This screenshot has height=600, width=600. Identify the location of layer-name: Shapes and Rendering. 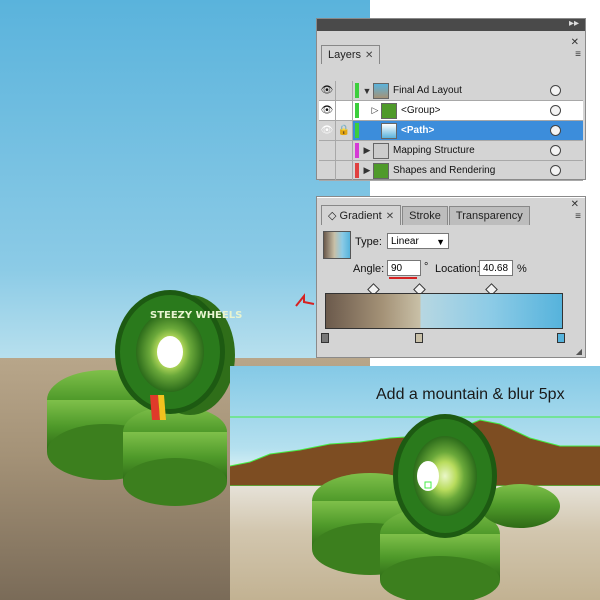
(444, 170).